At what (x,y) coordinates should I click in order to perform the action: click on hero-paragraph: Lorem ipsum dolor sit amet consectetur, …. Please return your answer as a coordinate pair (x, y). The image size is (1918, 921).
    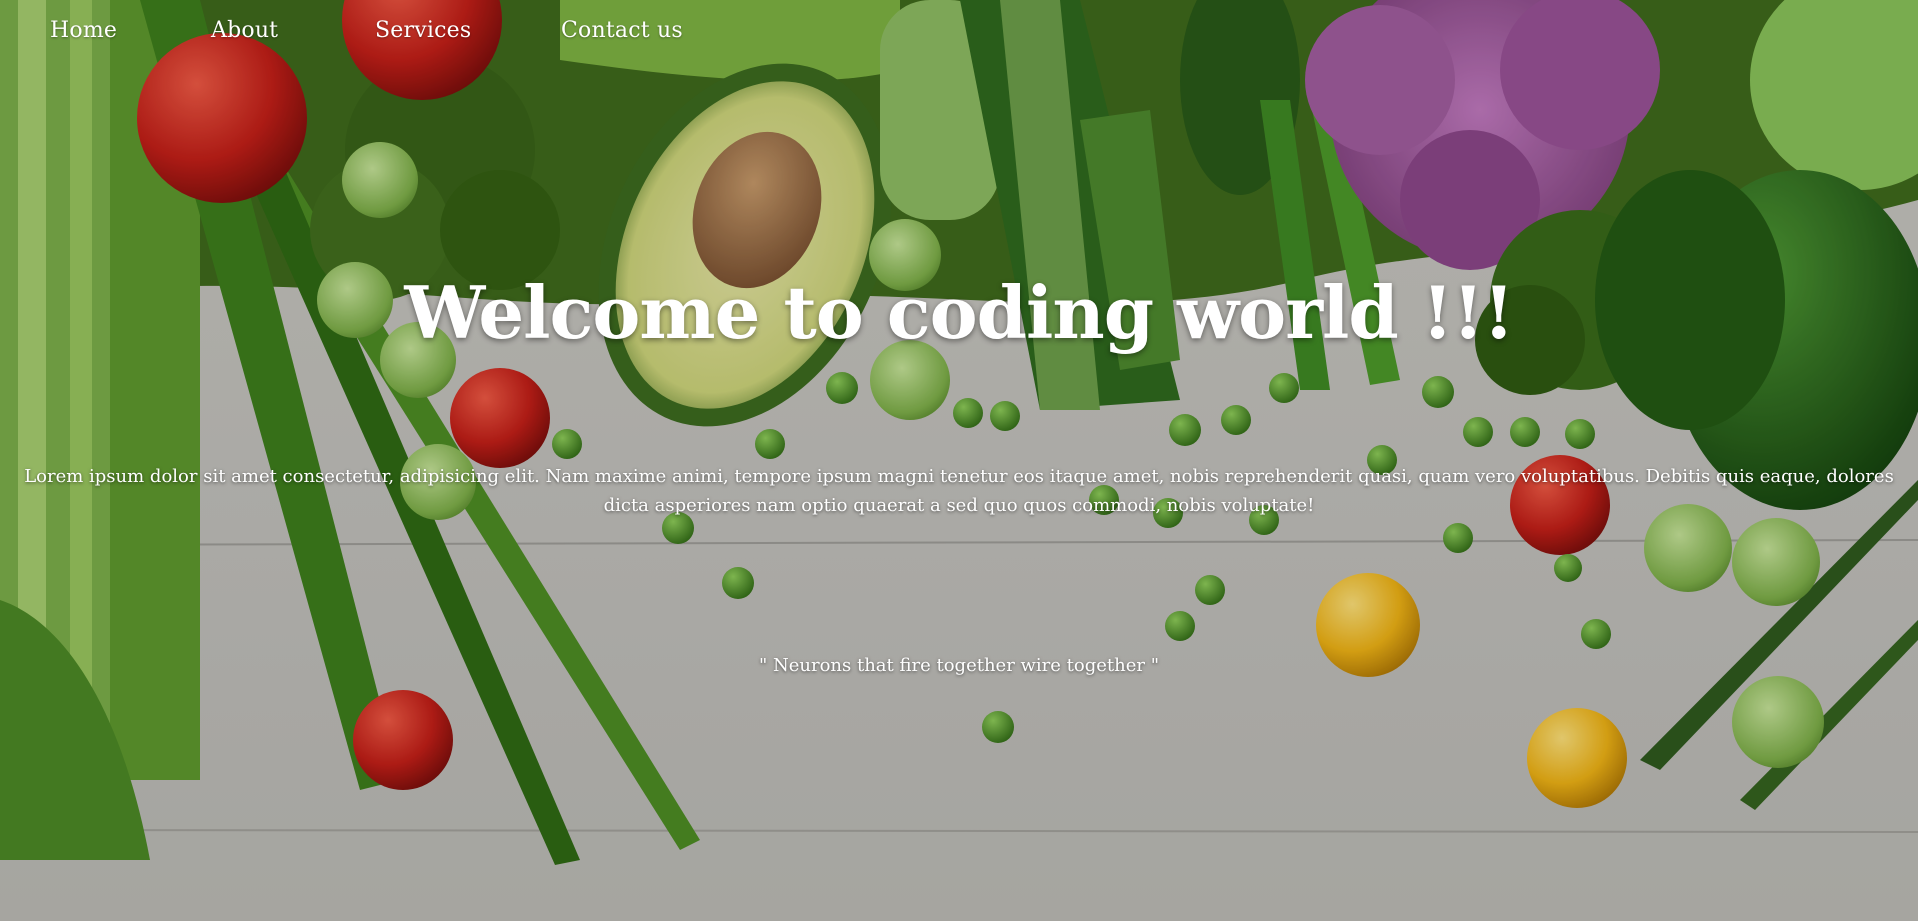
    Looking at the image, I should click on (959, 491).